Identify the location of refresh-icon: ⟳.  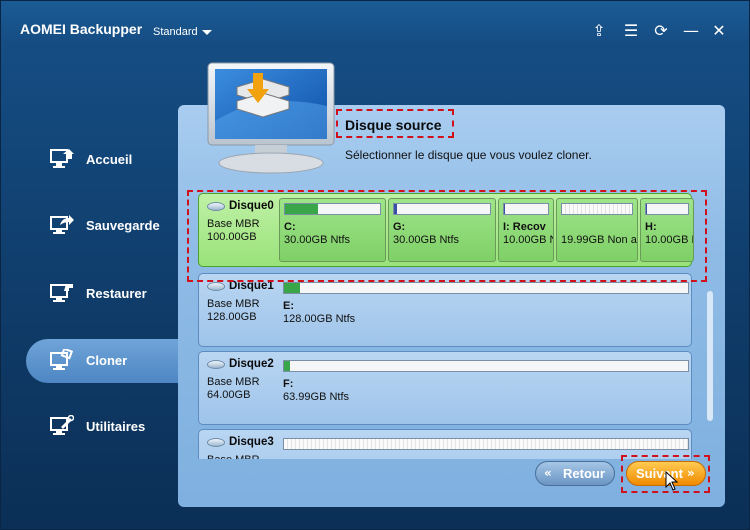
(661, 31).